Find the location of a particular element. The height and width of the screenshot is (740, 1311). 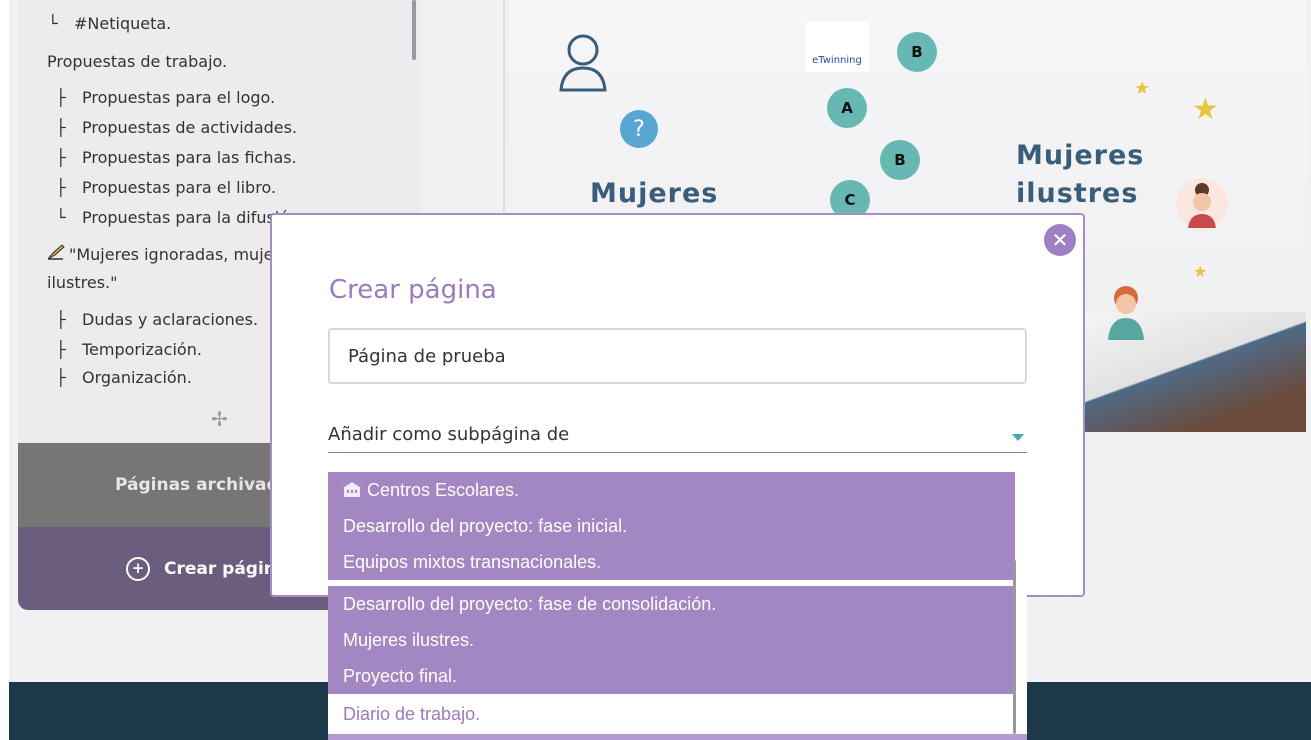

caret-down-icon is located at coordinates (1018, 437).